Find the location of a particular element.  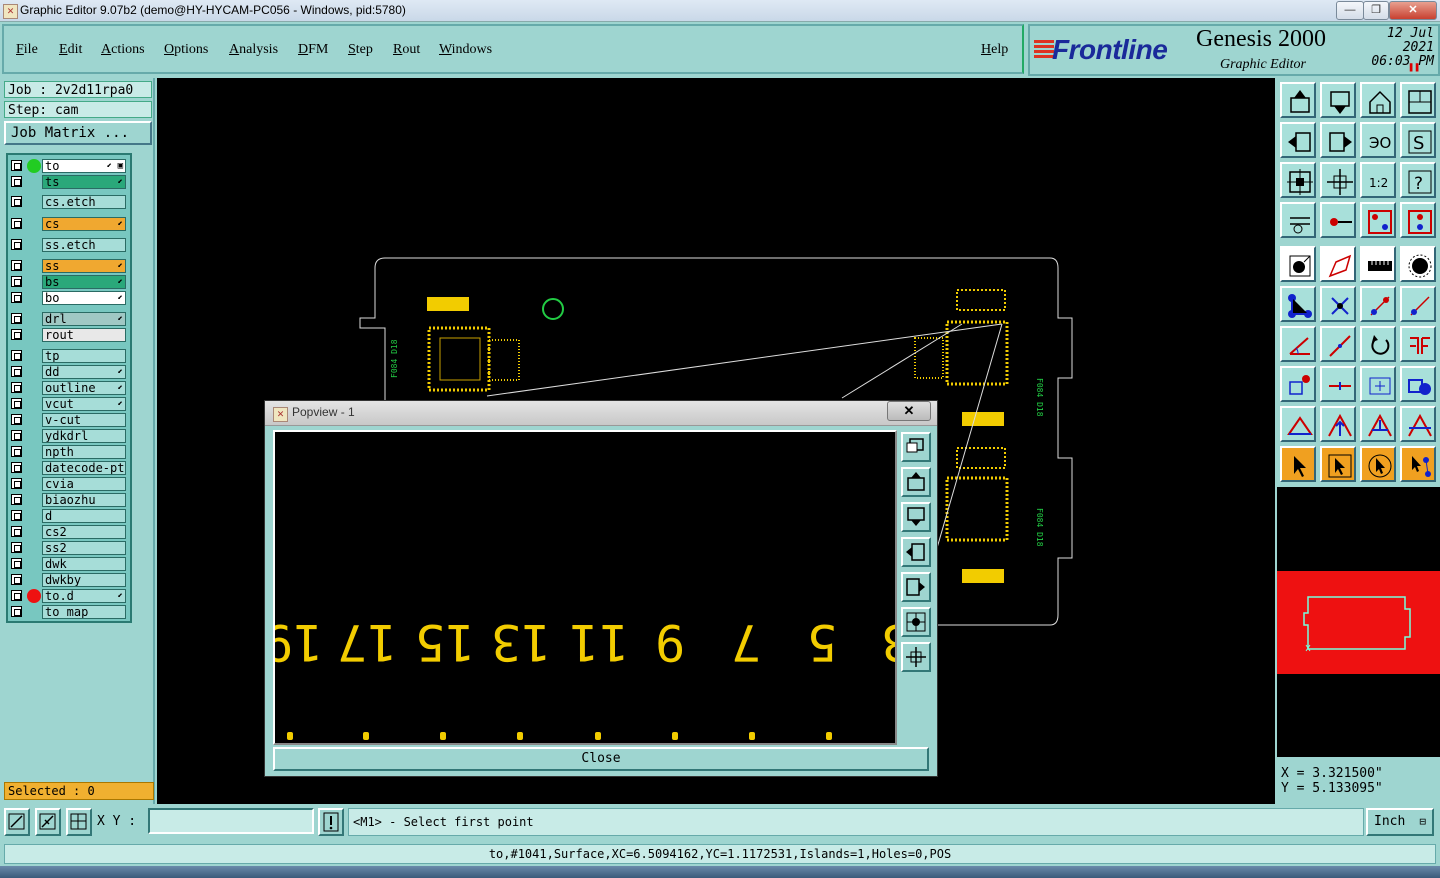

layer-row-v-cut: v-cut is located at coordinates (67, 420).